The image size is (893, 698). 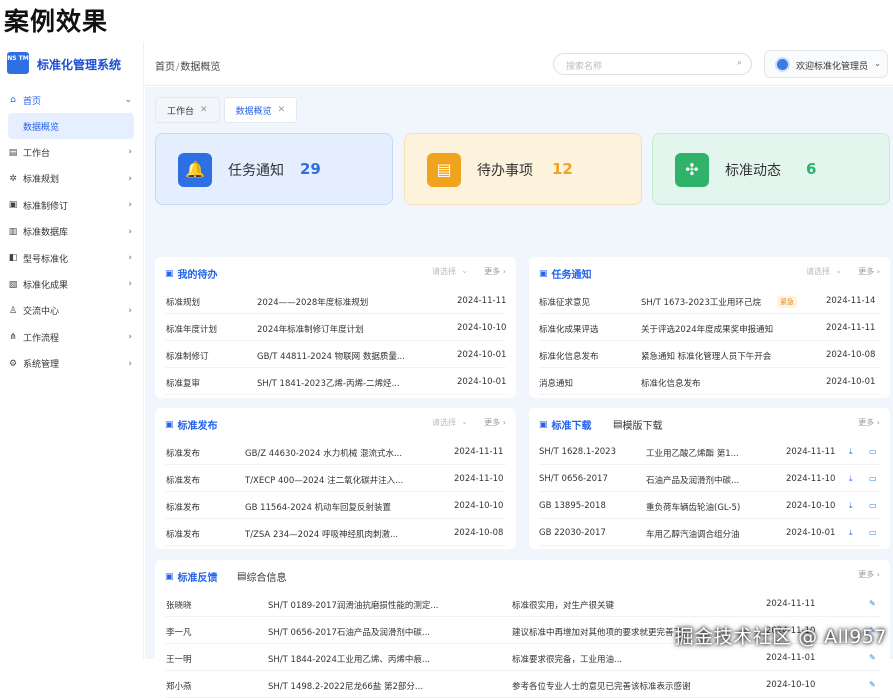 What do you see at coordinates (709, 354) in the screenshot?
I see `list-row: 标准化信息发布 紧急通知 标准化管理人员下午开会 2024-10-08` at bounding box center [709, 354].